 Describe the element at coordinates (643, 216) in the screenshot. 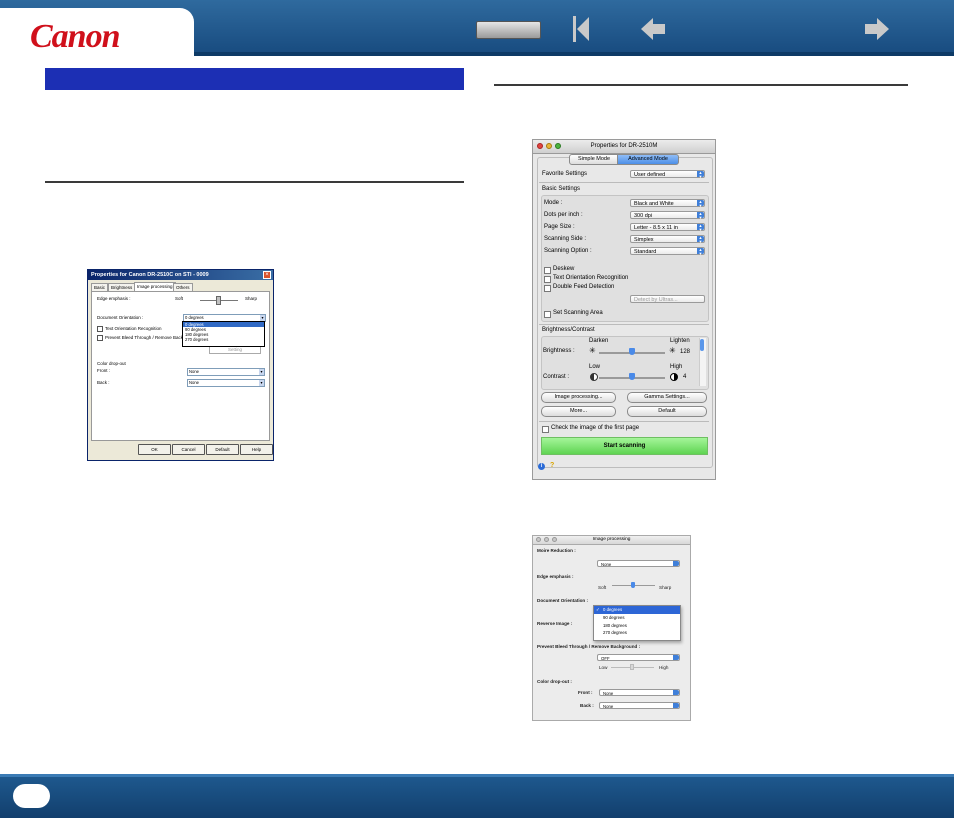

I see `dpi-value: 300 dpi` at that location.